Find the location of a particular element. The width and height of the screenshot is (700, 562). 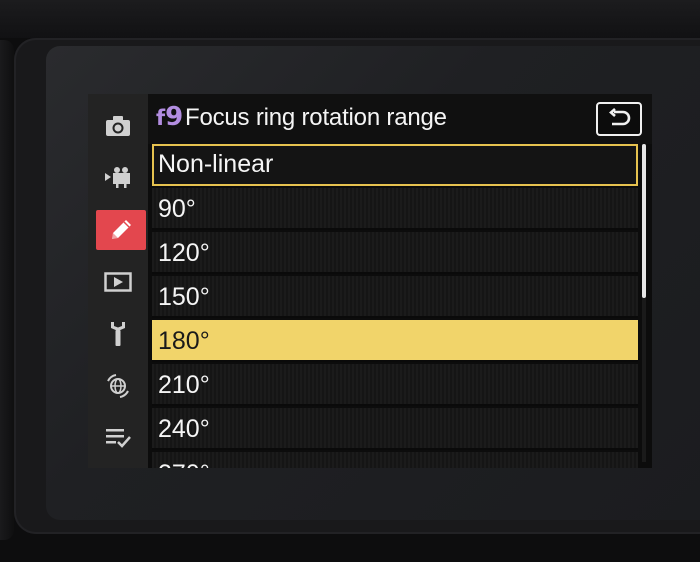

pencil-icon is located at coordinates (121, 229).